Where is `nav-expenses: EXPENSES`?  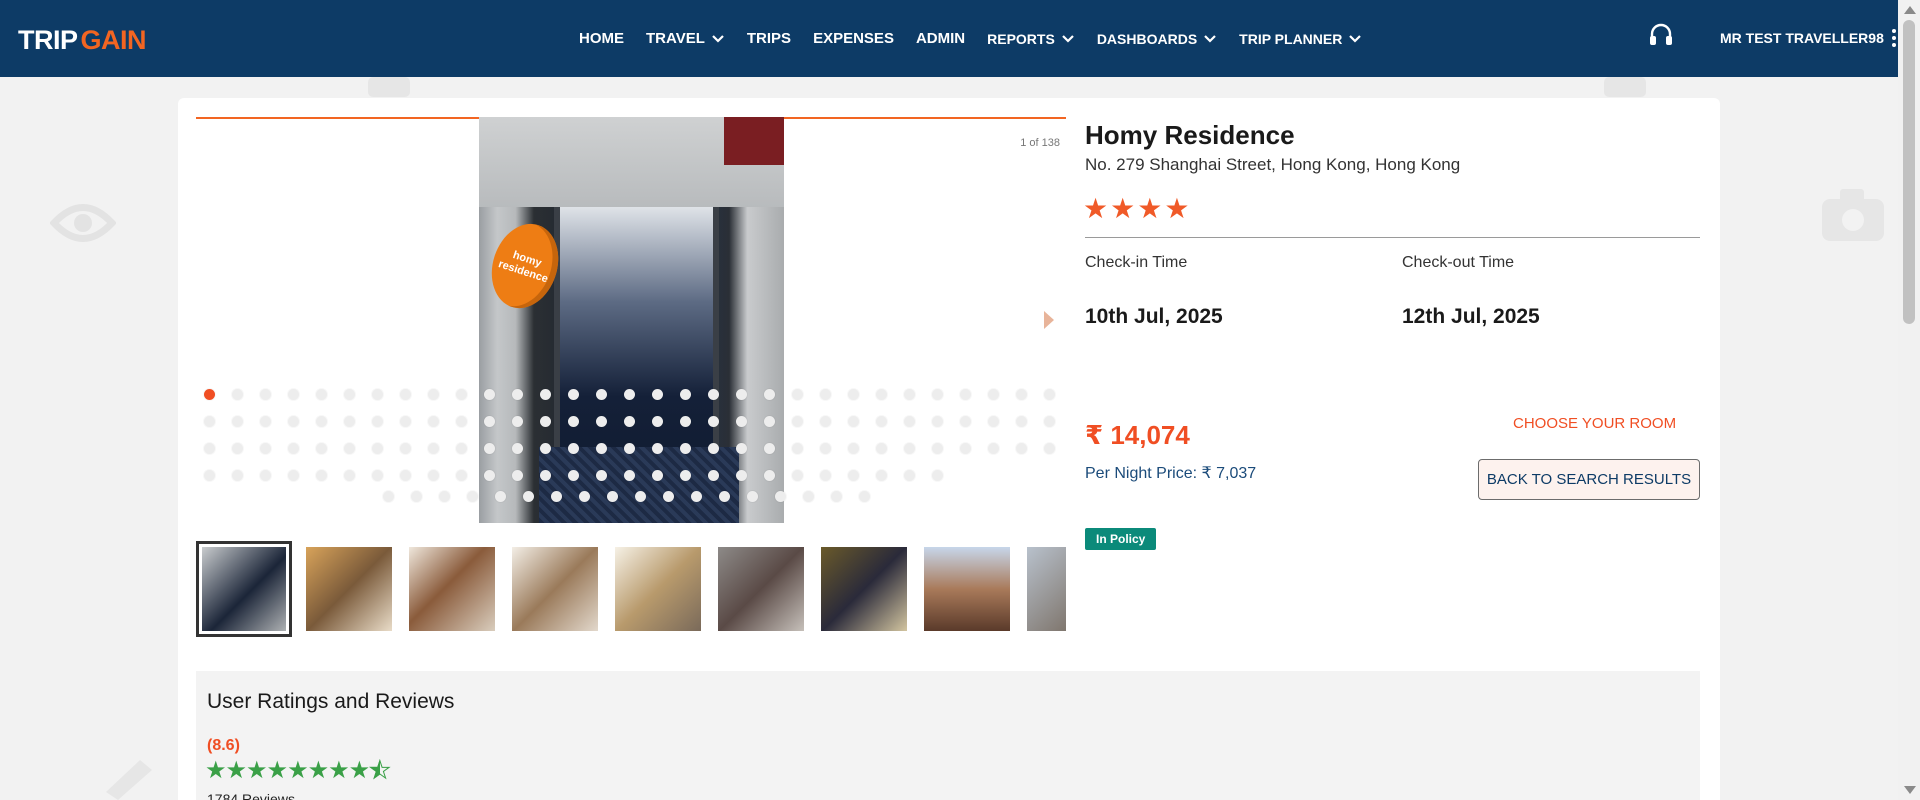 nav-expenses: EXPENSES is located at coordinates (853, 38).